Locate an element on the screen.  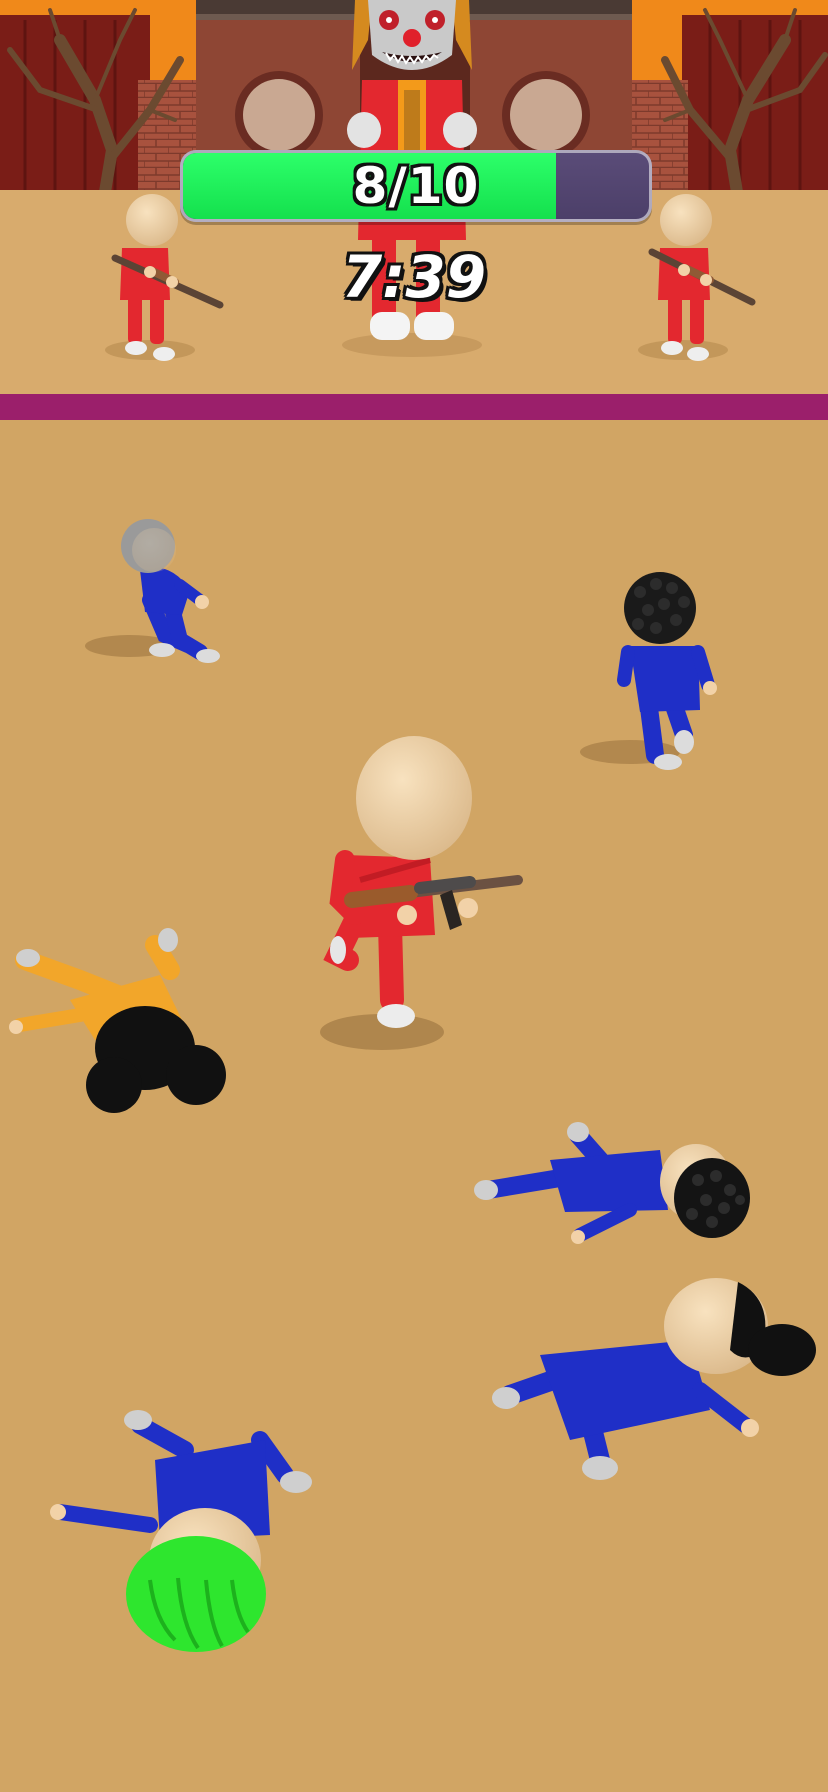
countdown-timer: 7:39 is located at coordinates (414, 277).